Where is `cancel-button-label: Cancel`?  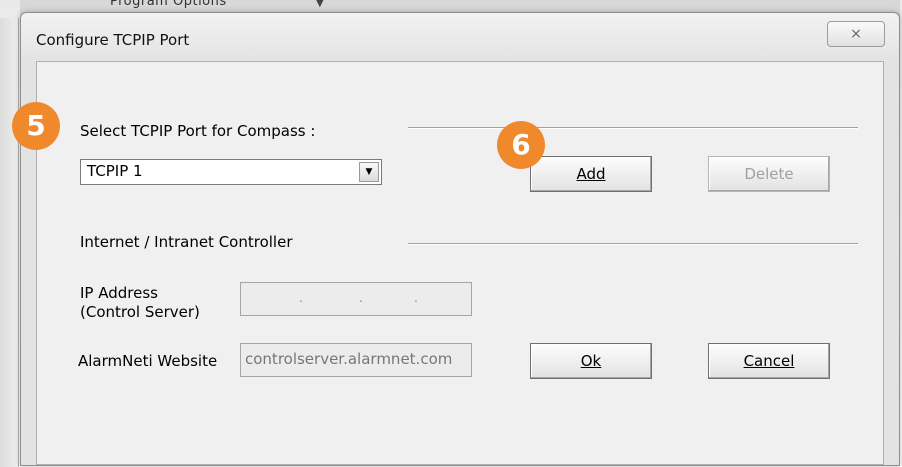 cancel-button-label: Cancel is located at coordinates (769, 361).